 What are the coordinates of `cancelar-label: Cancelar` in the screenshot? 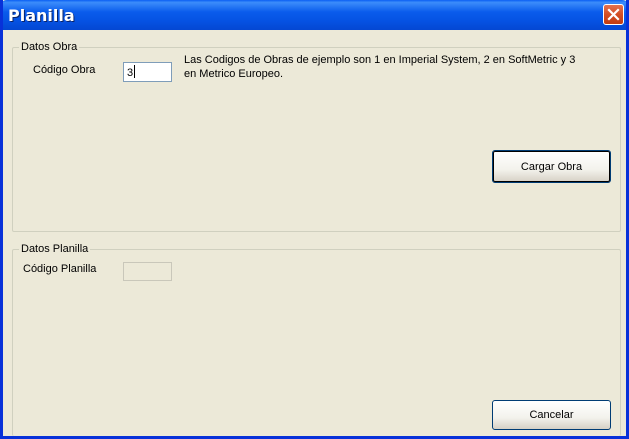 It's located at (551, 415).